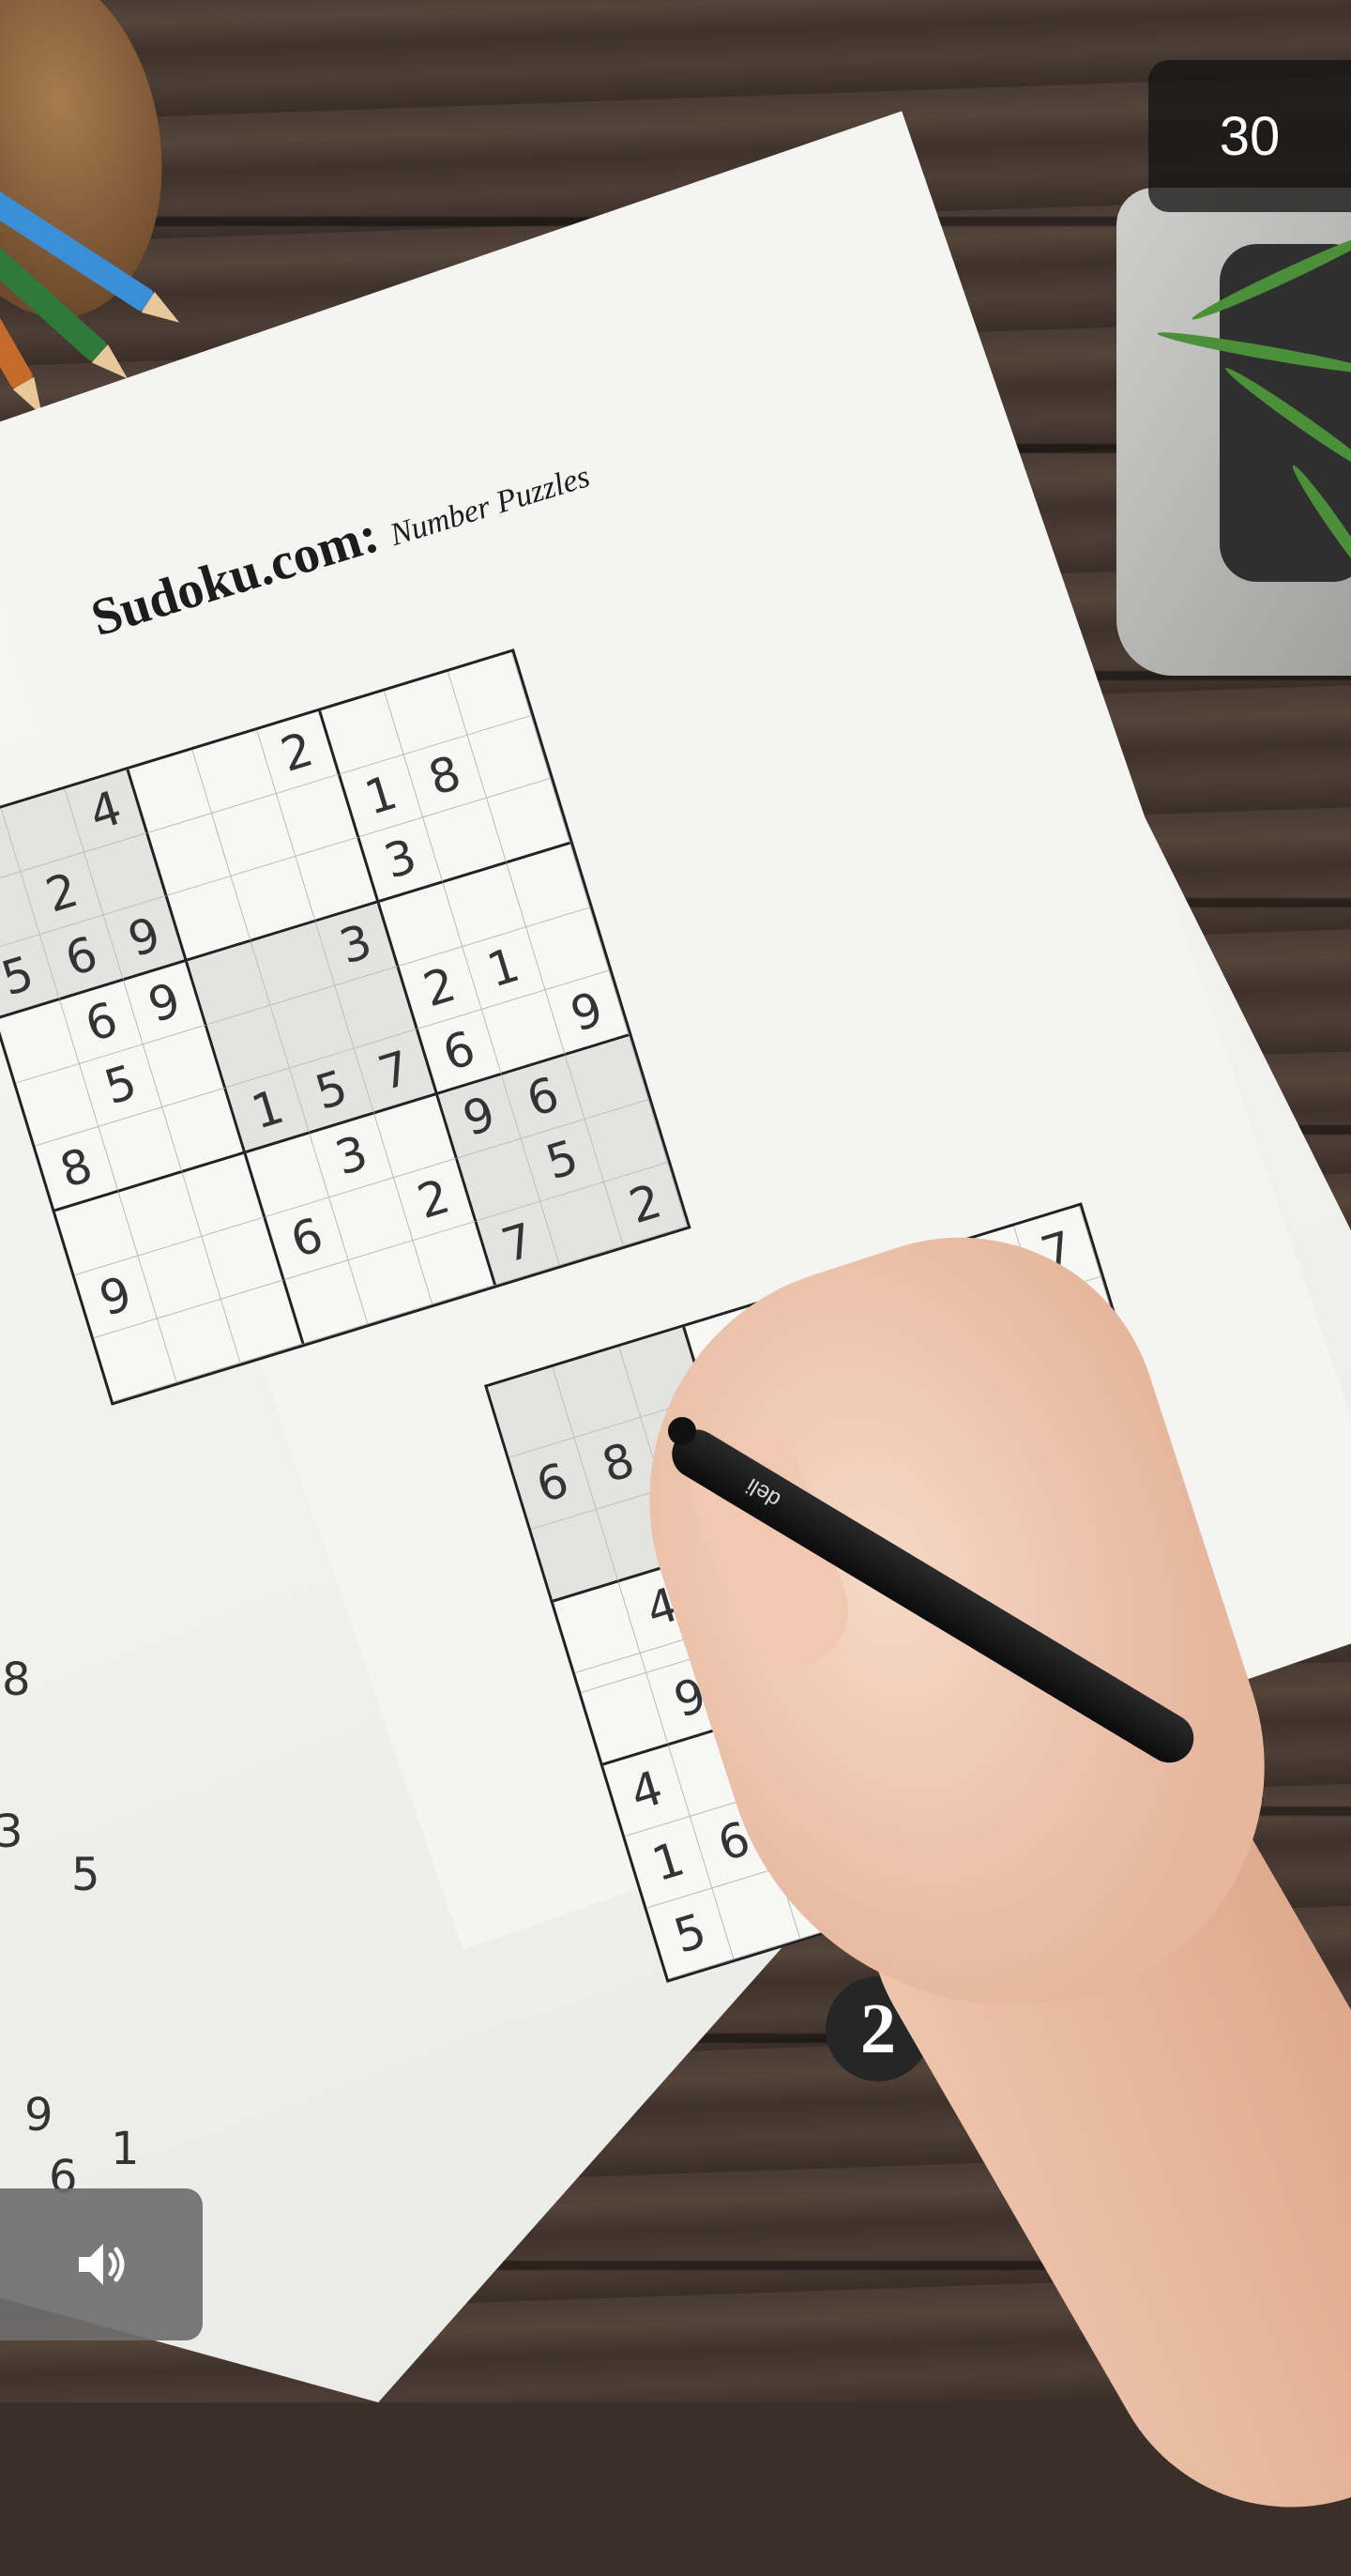  Describe the element at coordinates (1250, 136) in the screenshot. I see `countdown-counter: 30` at that location.